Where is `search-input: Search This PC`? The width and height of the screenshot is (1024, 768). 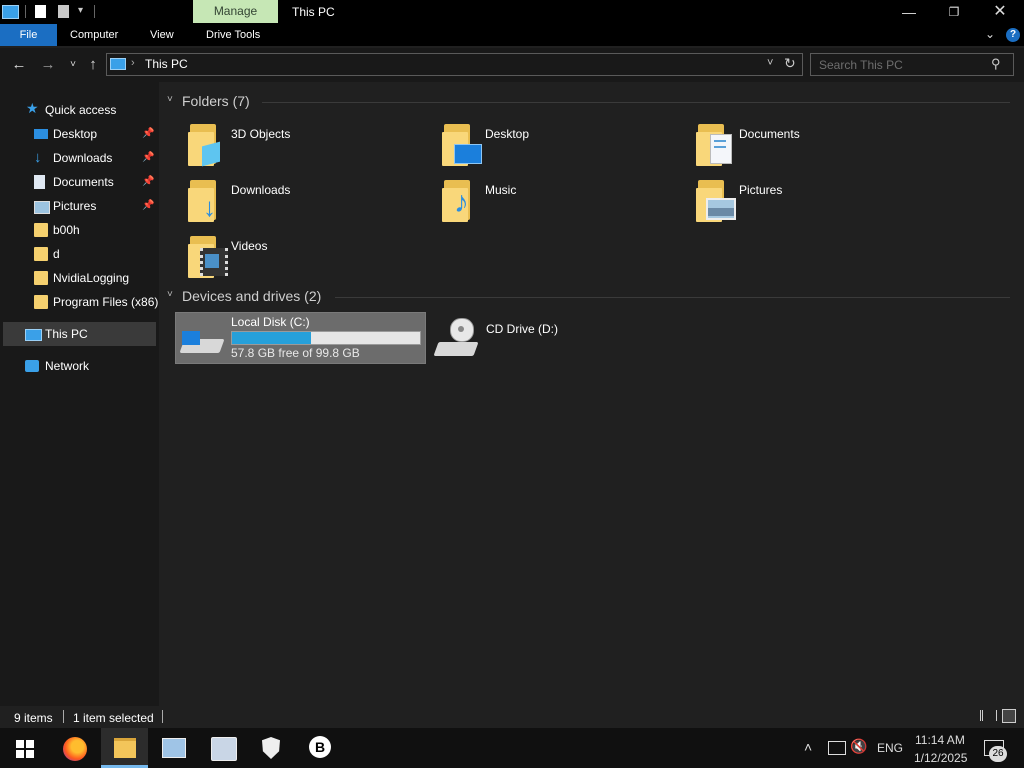 search-input: Search This PC is located at coordinates (861, 65).